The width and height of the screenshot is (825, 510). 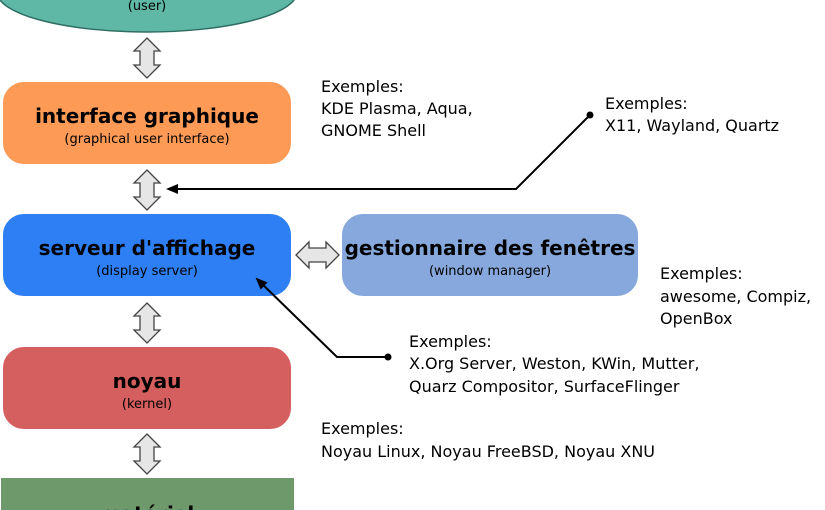 I want to click on gui-examples: Exemples: KDE Plasma, Aqua, GNOME Shell, so click(x=397, y=108).